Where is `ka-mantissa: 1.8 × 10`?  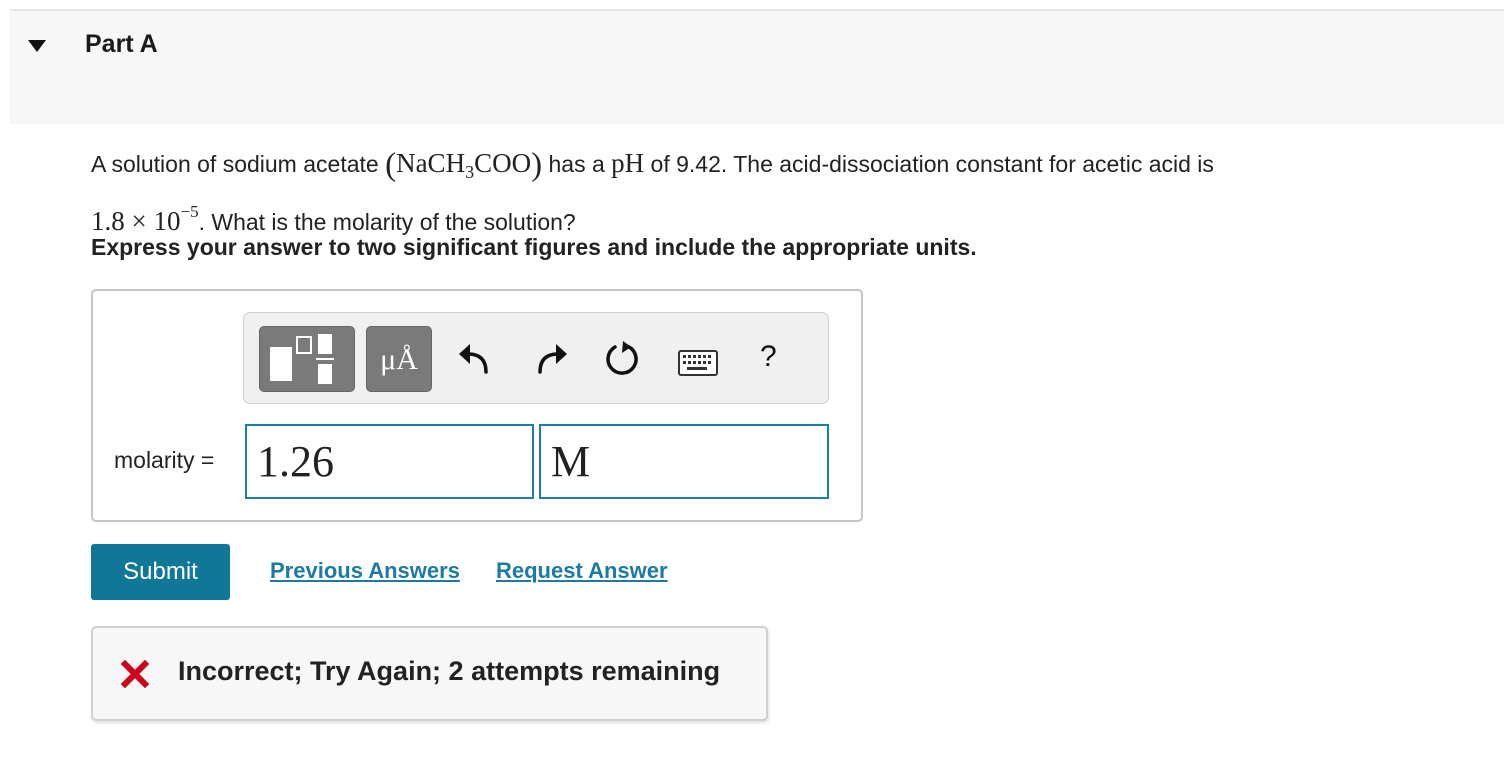
ka-mantissa: 1.8 × 10 is located at coordinates (136, 221).